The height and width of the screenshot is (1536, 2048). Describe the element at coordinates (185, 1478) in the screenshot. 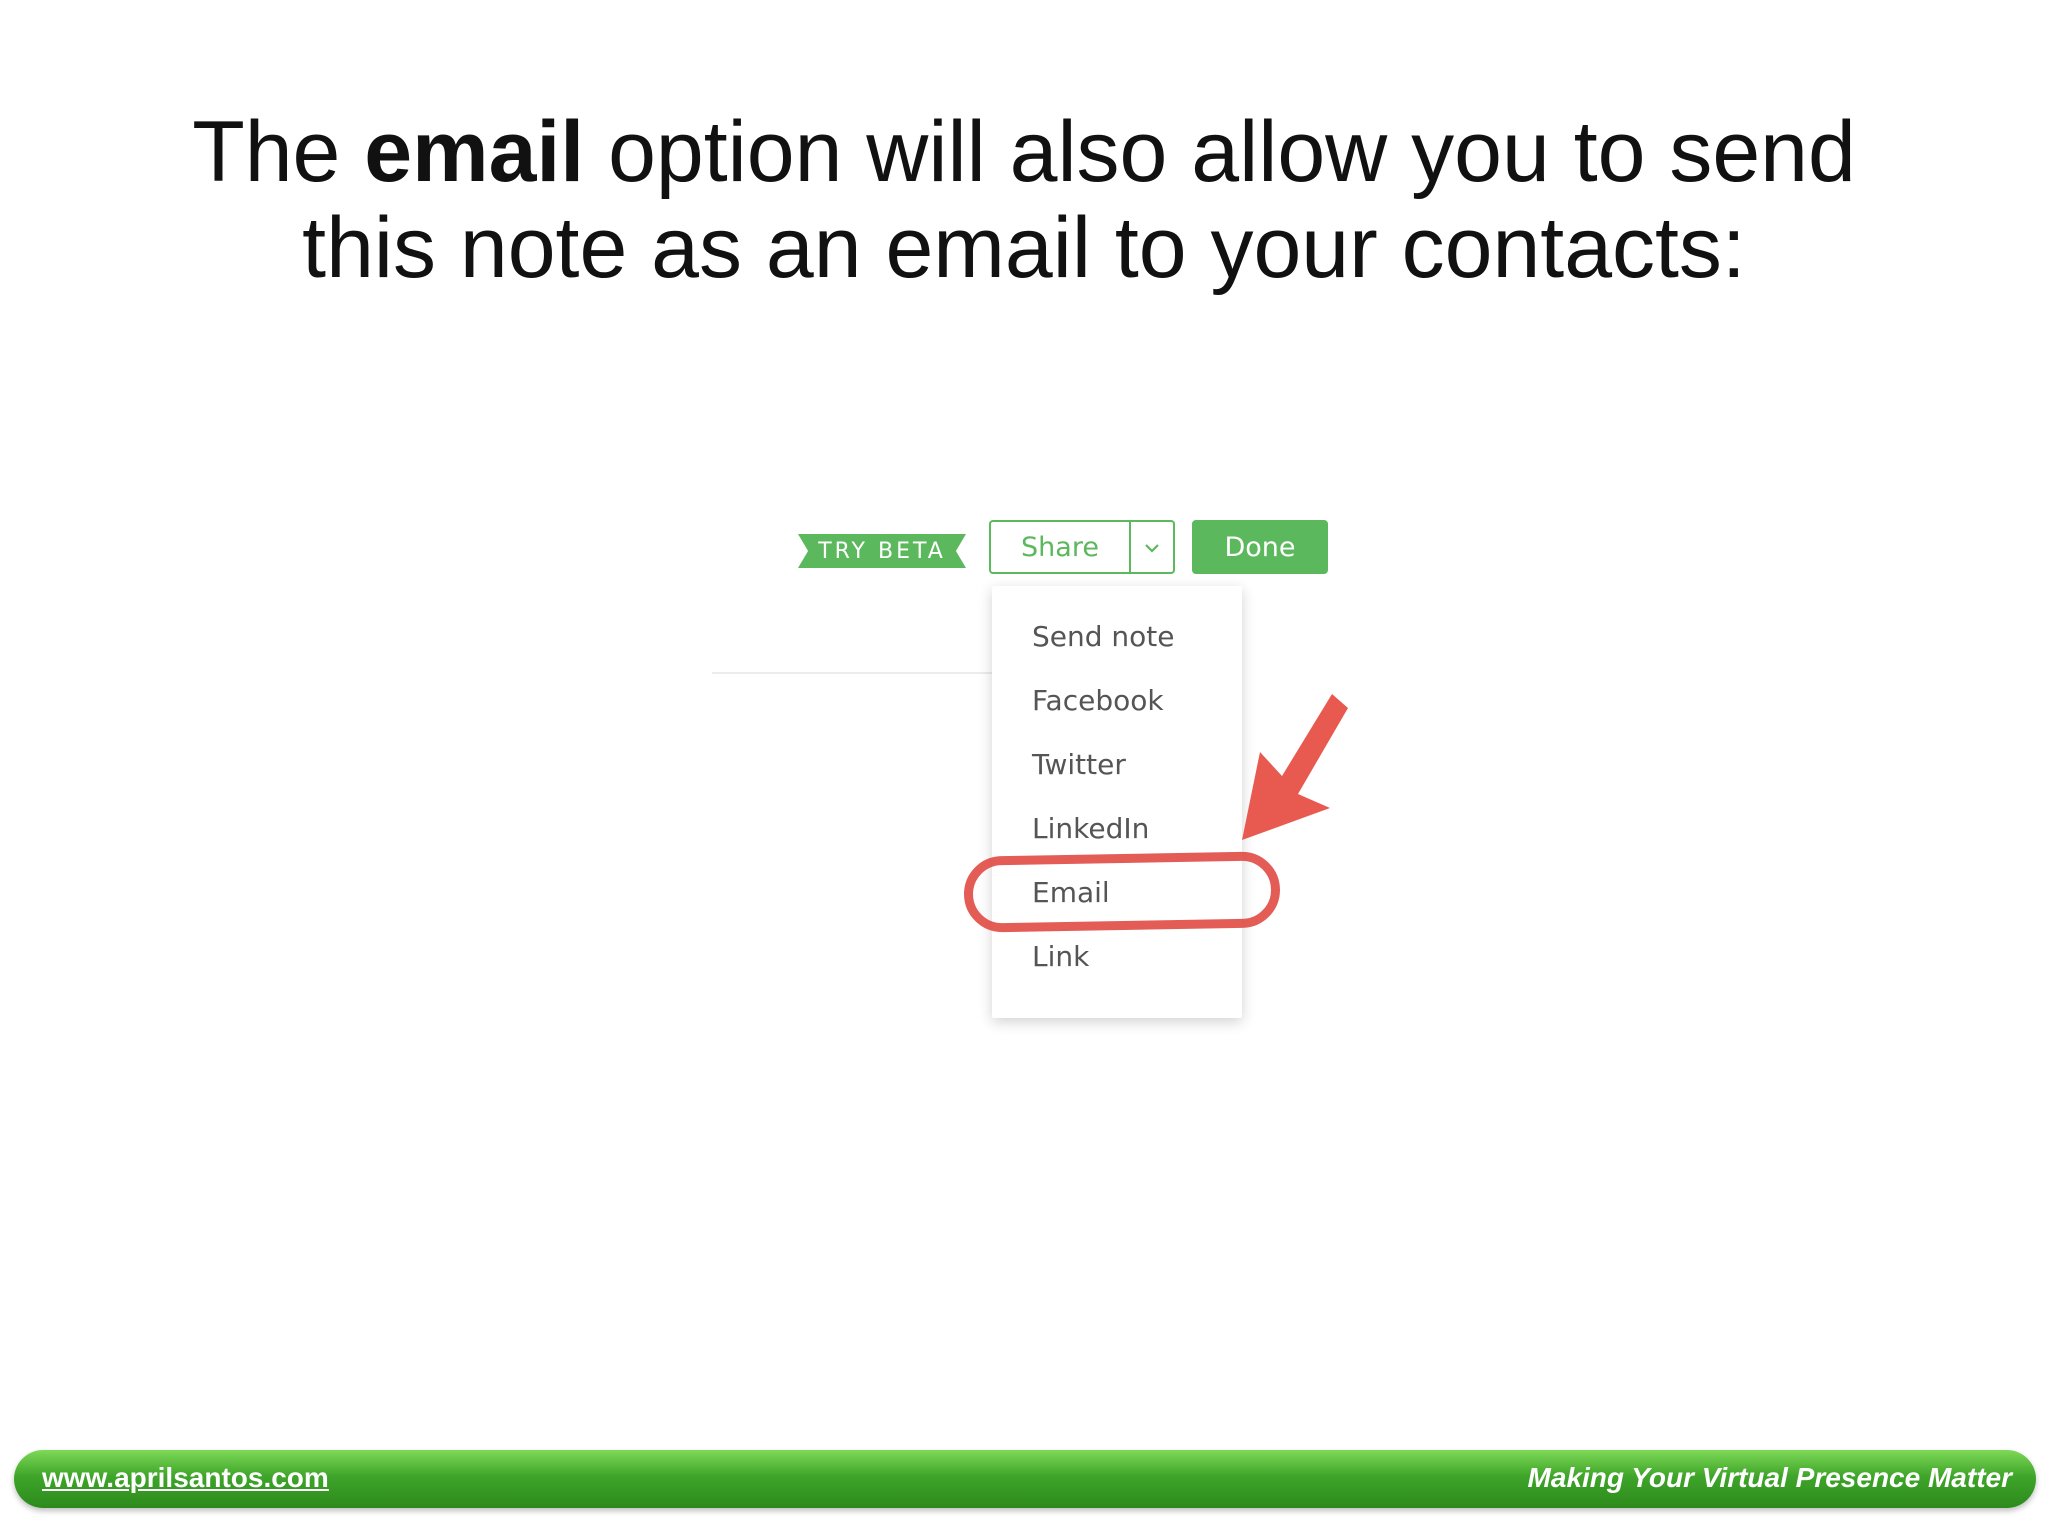

I see `website-link: www.aprilsantos.com` at that location.